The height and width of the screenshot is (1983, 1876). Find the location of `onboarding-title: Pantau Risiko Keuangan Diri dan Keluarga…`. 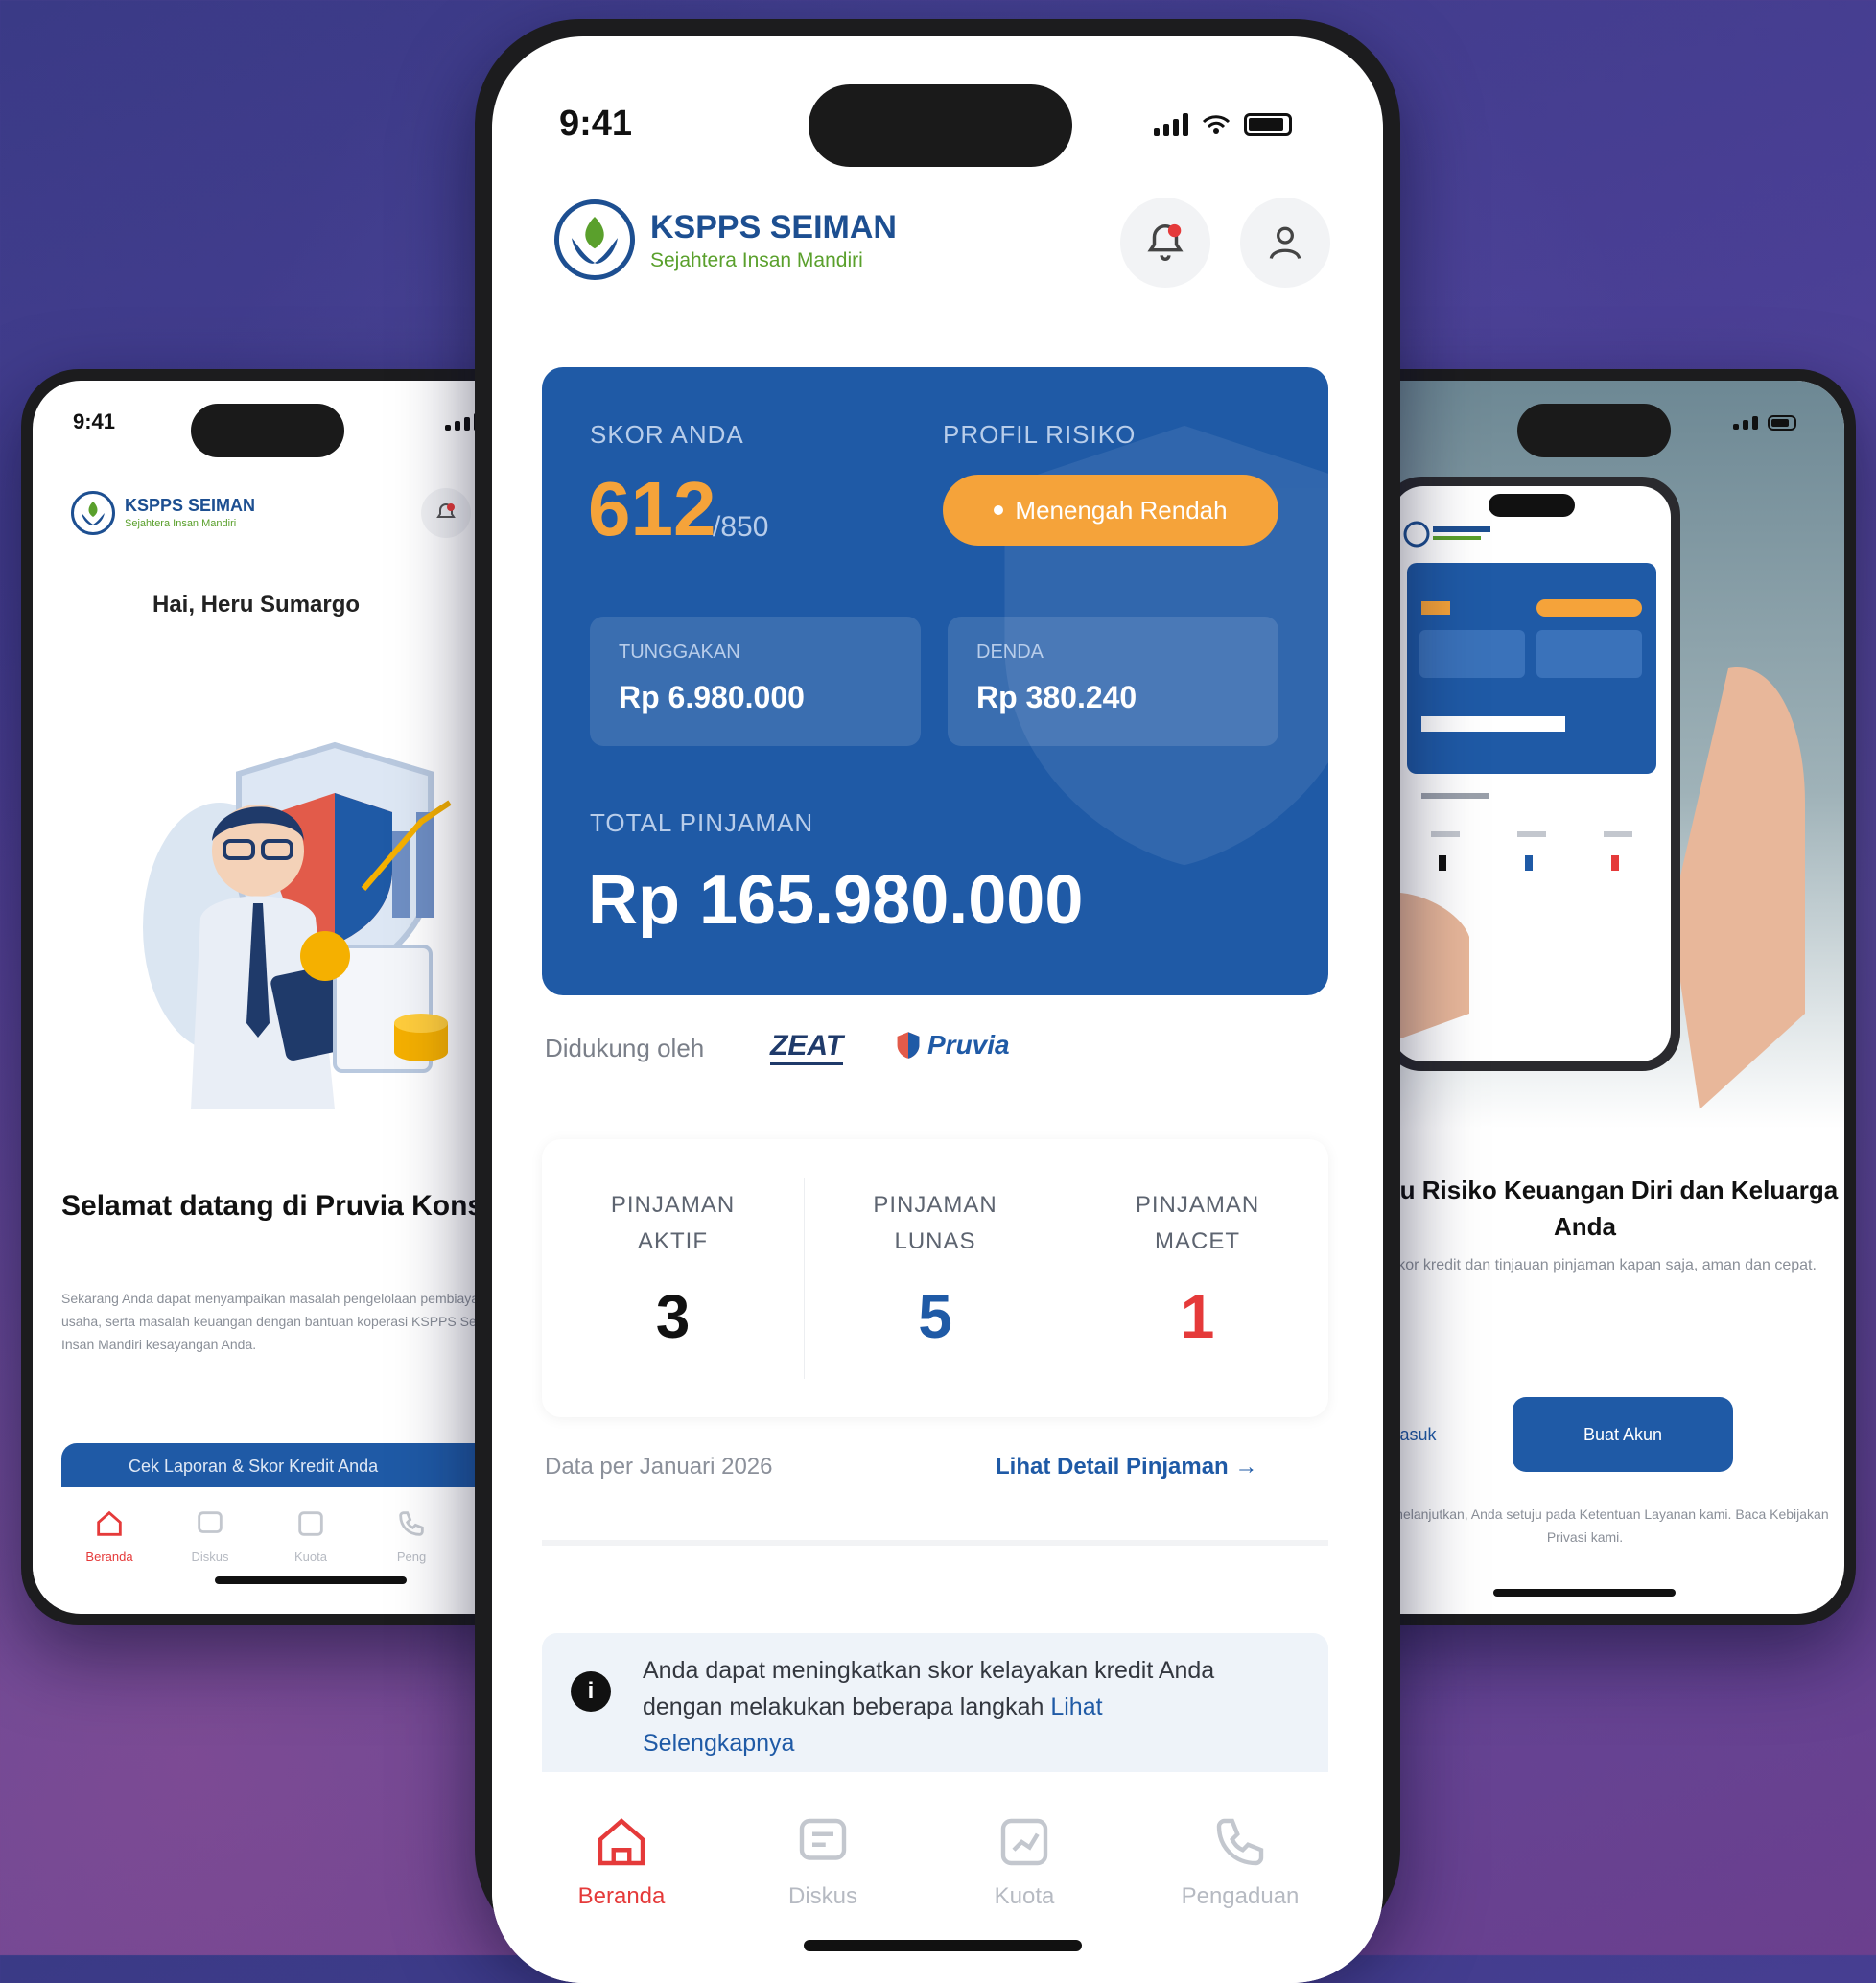

onboarding-title: Pantau Risiko Keuangan Diri dan Keluarga… is located at coordinates (1585, 1208).